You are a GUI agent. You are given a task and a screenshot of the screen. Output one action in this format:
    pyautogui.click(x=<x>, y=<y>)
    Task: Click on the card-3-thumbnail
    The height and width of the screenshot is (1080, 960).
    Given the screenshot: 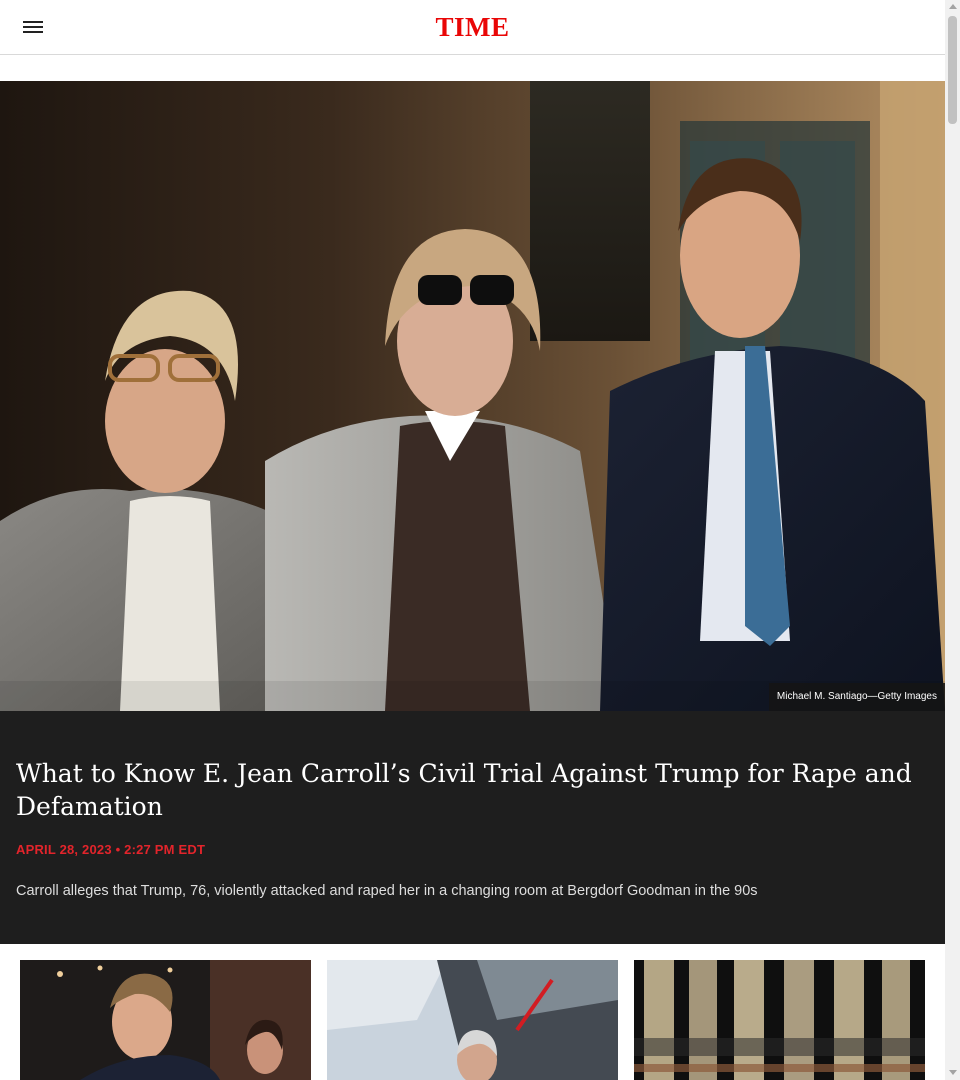 What is the action you would take?
    pyautogui.click(x=779, y=1020)
    